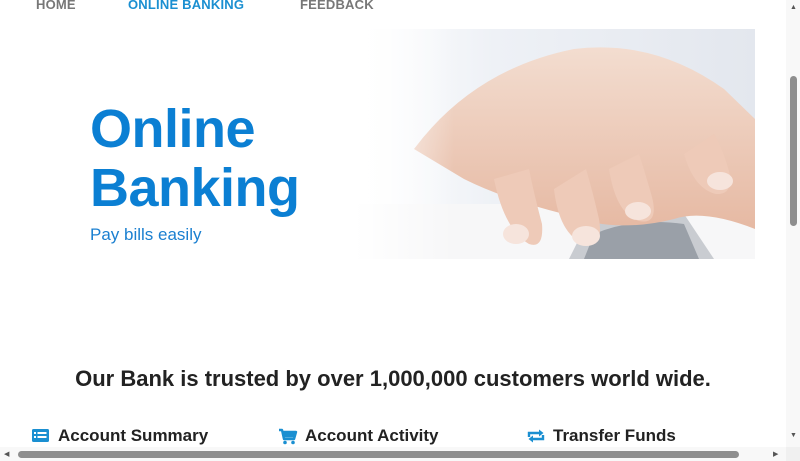 The height and width of the screenshot is (461, 800). Describe the element at coordinates (195, 188) in the screenshot. I see `hero-title-line-2: Banking` at that location.